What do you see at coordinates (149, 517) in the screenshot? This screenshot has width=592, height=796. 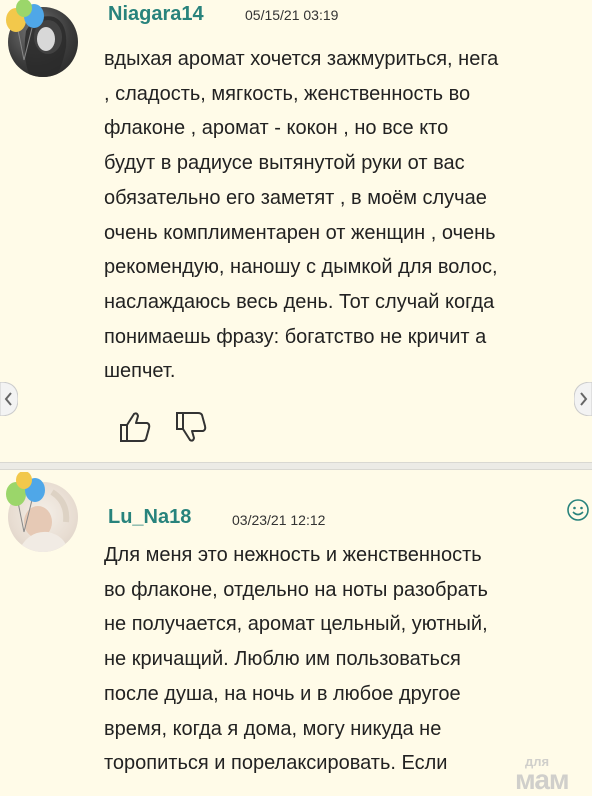 I see `username: Lu_Na18` at bounding box center [149, 517].